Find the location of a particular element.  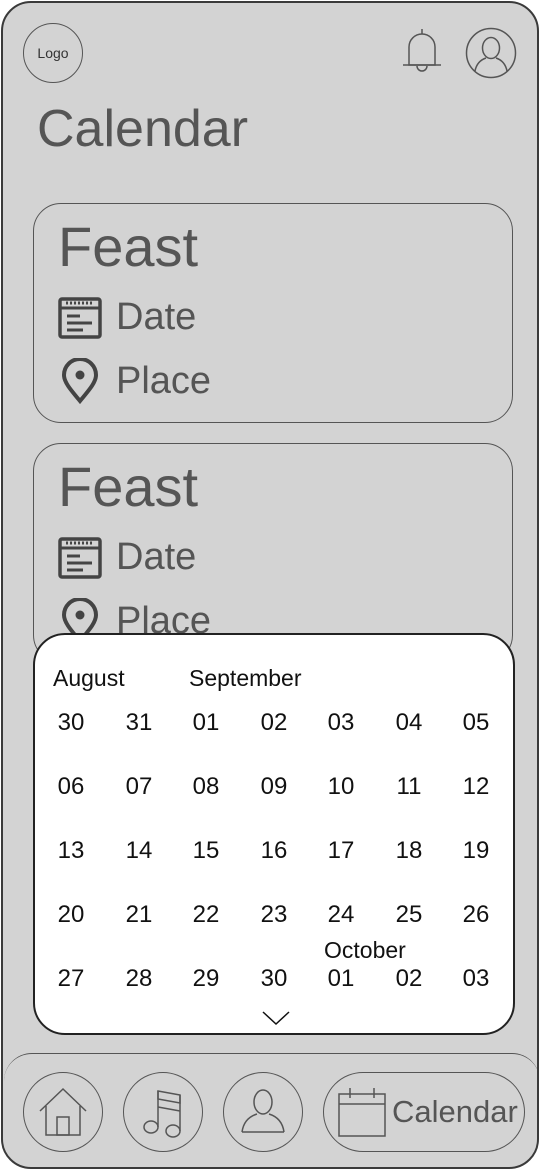

day-cell: 28 is located at coordinates (139, 979).